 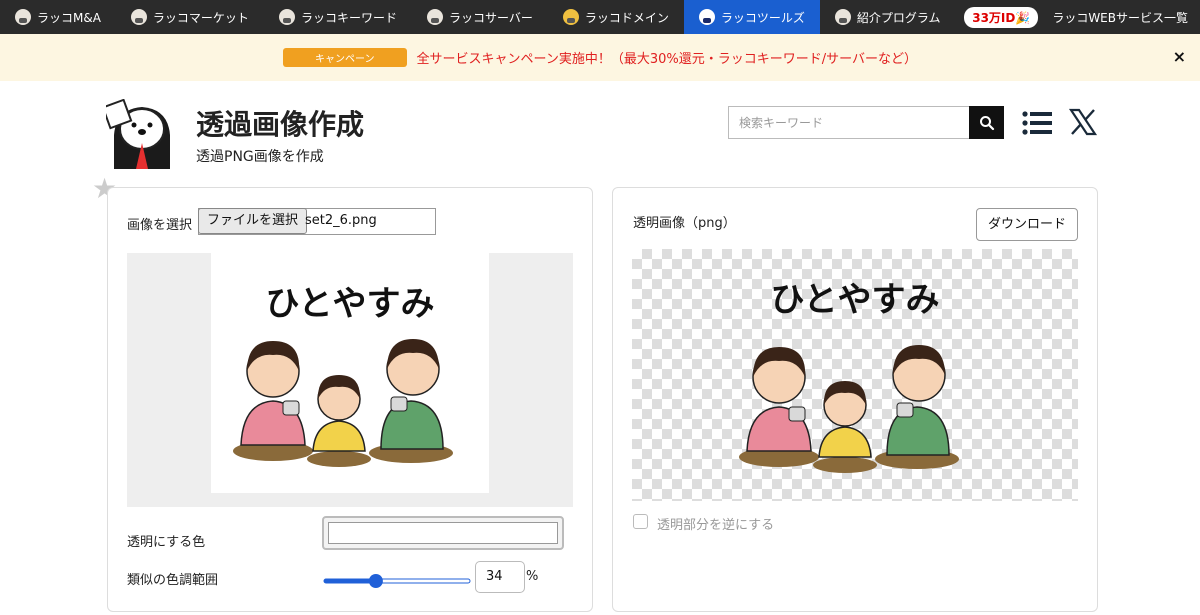 What do you see at coordinates (490, 17) in the screenshot?
I see `nav-item-label: ラッコサーバー` at bounding box center [490, 17].